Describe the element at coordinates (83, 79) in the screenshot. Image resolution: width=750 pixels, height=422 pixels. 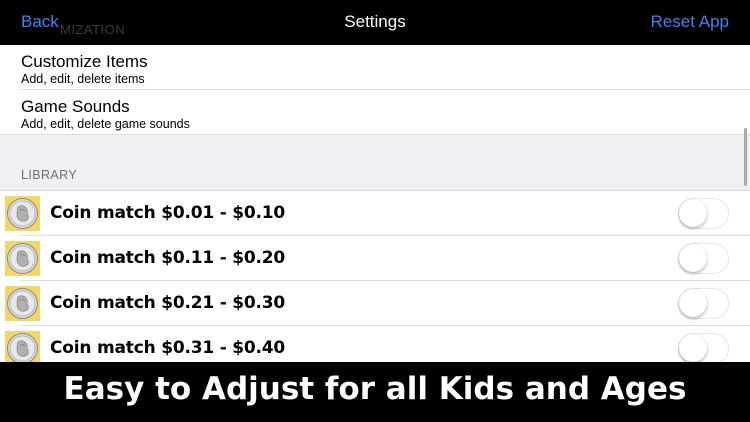
I see `customize-items-subtitle: Add, edit, delete items` at that location.